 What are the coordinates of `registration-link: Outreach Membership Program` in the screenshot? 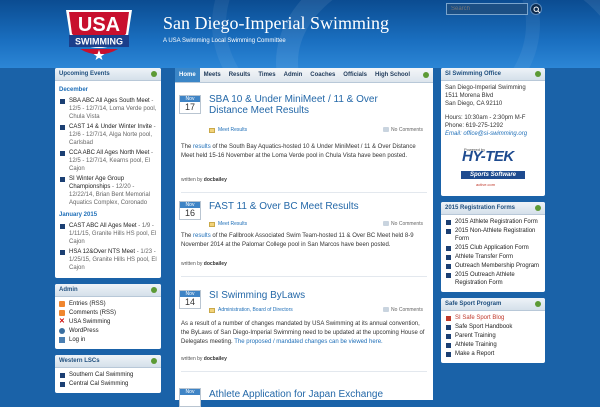 It's located at (493, 266).